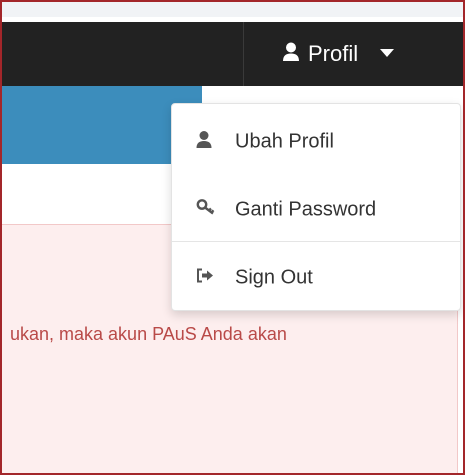 The width and height of the screenshot is (465, 475). Describe the element at coordinates (333, 53) in the screenshot. I see `profile-label: Profil` at that location.